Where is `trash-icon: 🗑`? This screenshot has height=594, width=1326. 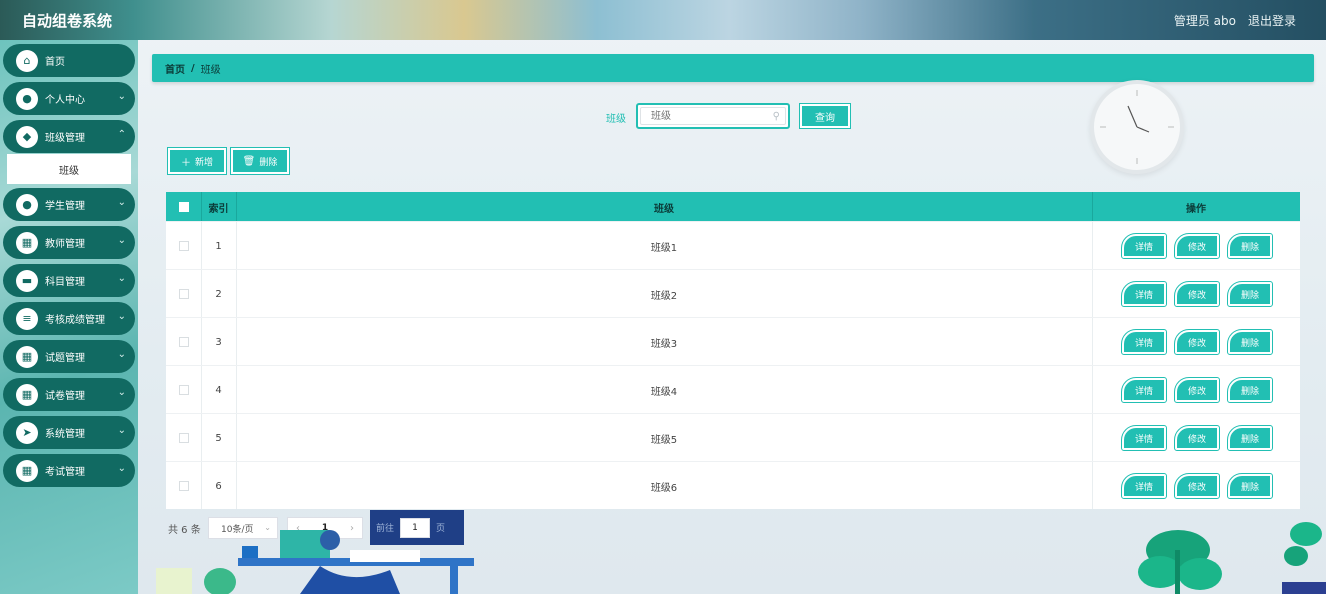
trash-icon: 🗑 is located at coordinates (249, 161).